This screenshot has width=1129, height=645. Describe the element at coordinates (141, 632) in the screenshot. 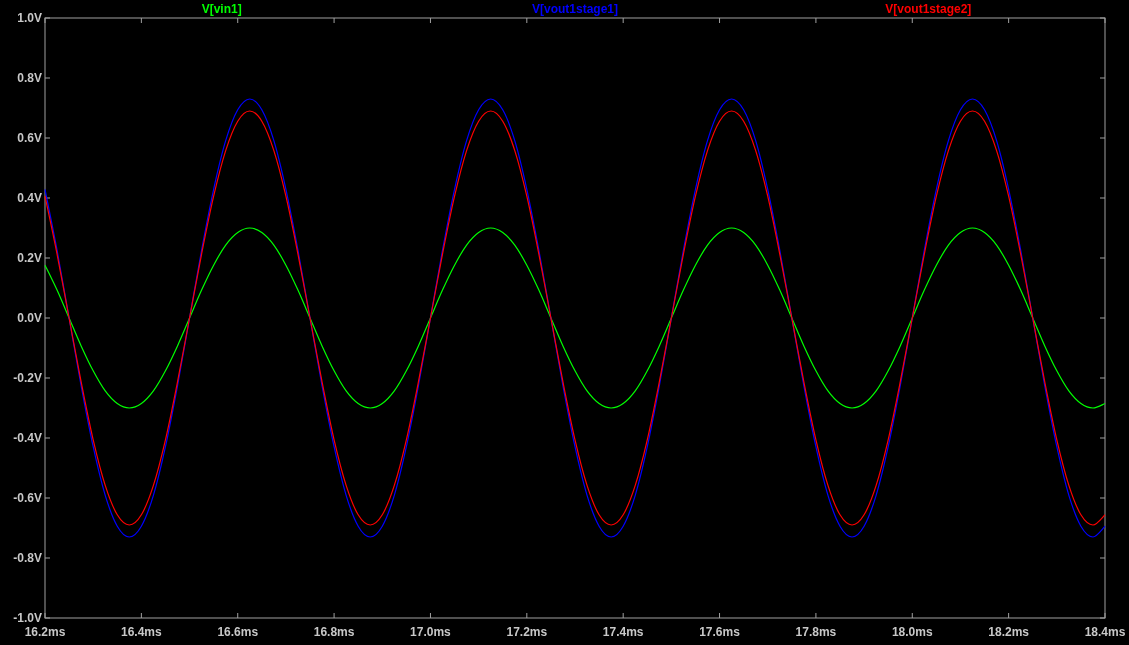

I see `axis-tick-label: 16.4ms` at that location.